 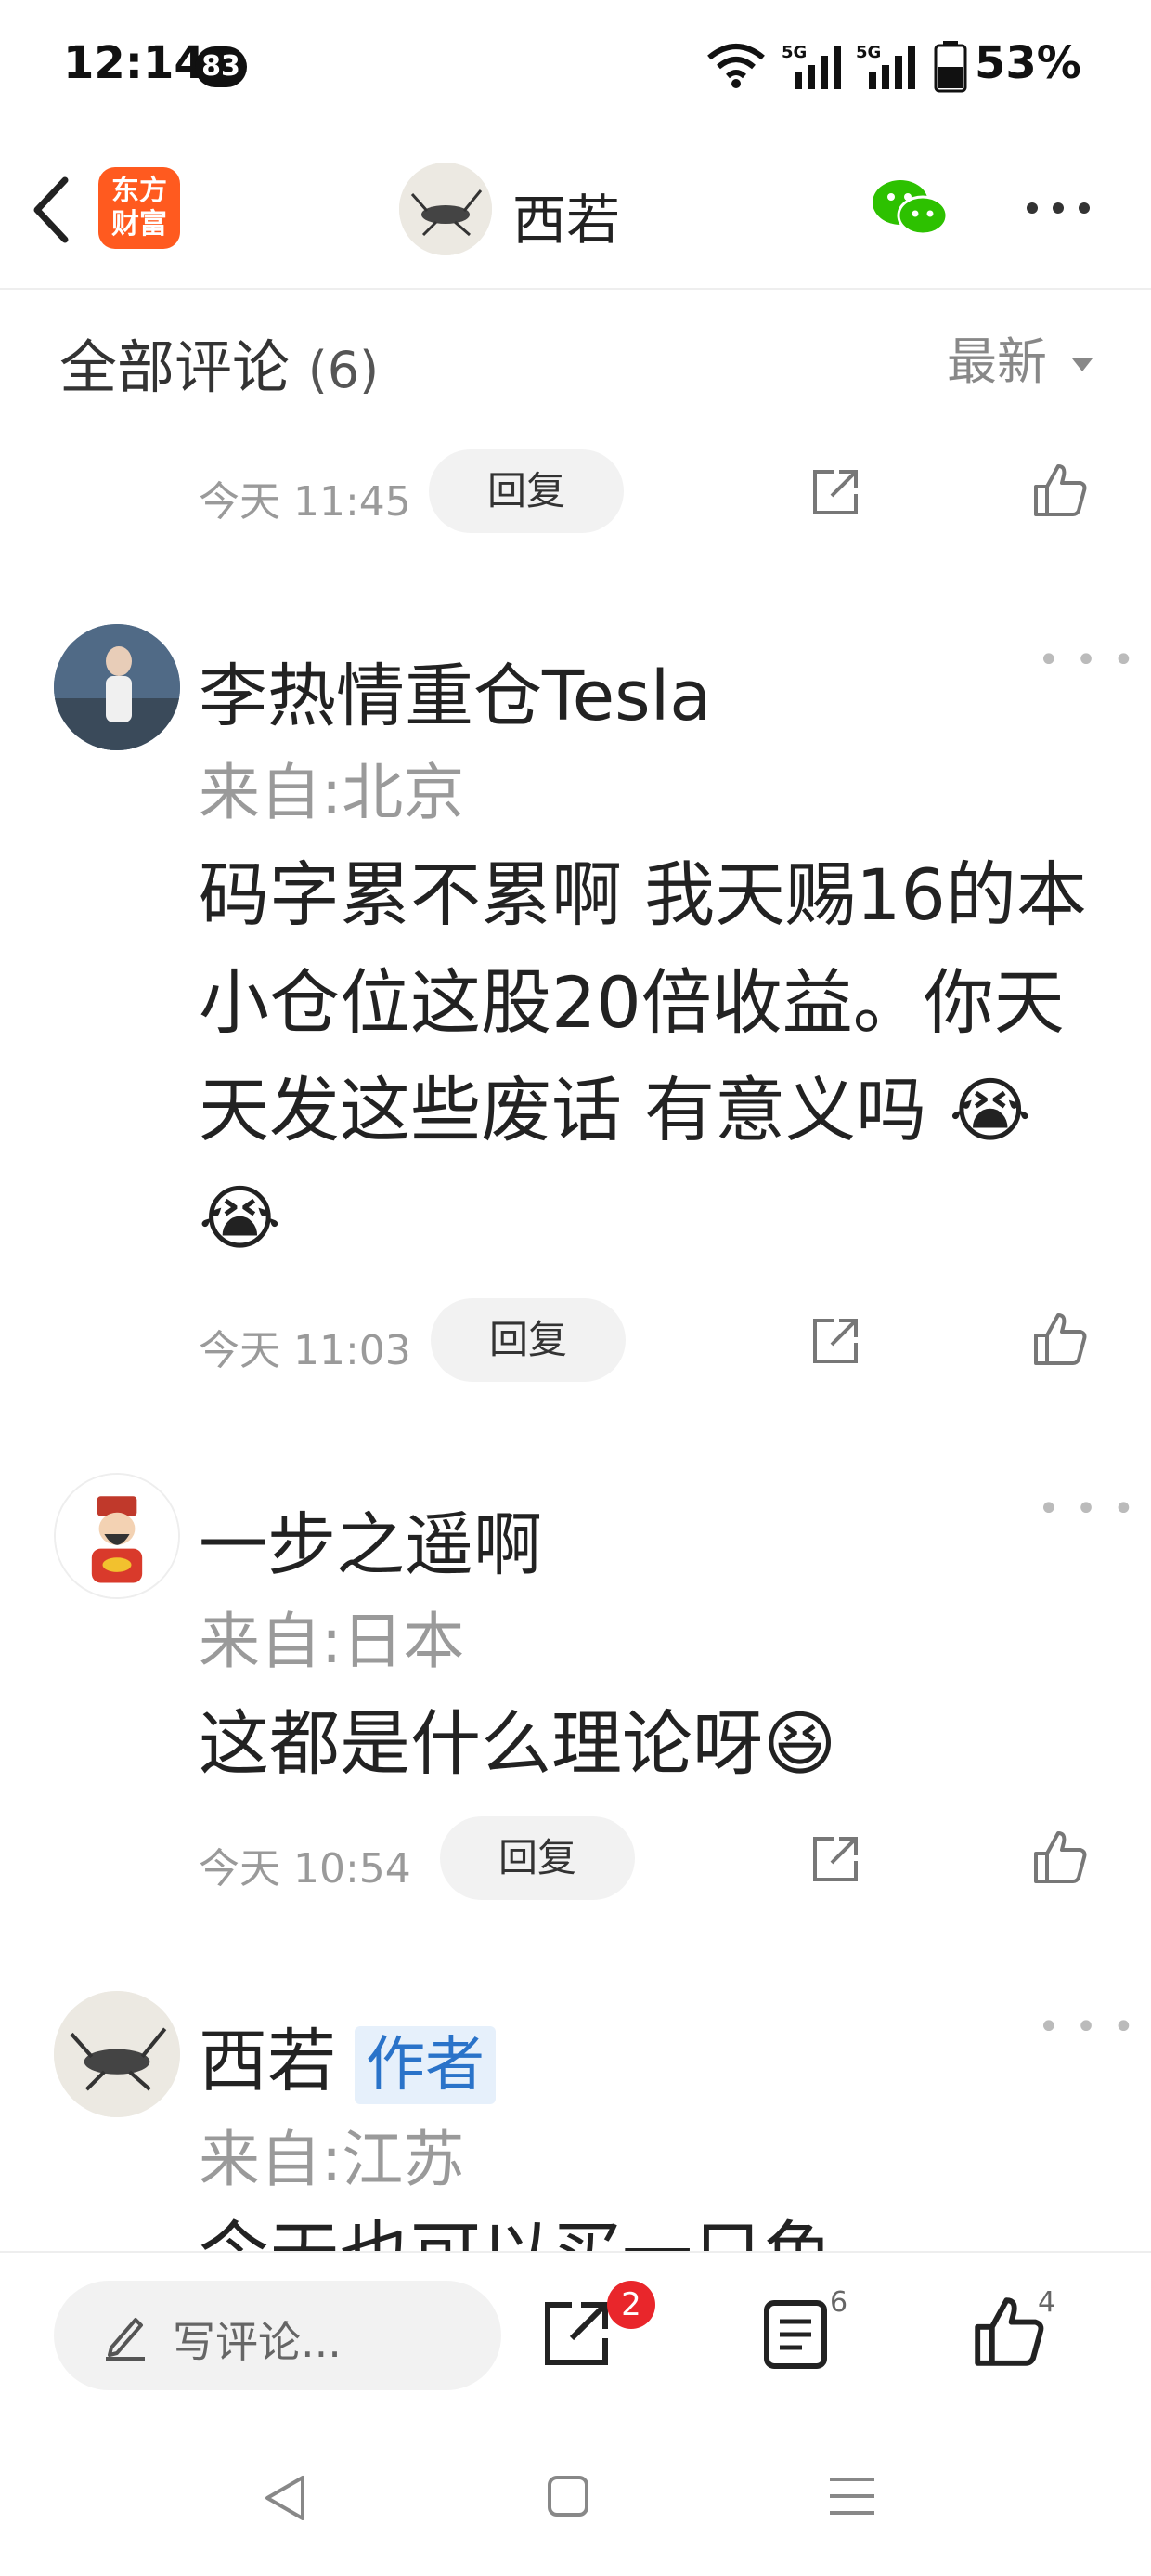 I want to click on sort-label: 最新, so click(x=997, y=362).